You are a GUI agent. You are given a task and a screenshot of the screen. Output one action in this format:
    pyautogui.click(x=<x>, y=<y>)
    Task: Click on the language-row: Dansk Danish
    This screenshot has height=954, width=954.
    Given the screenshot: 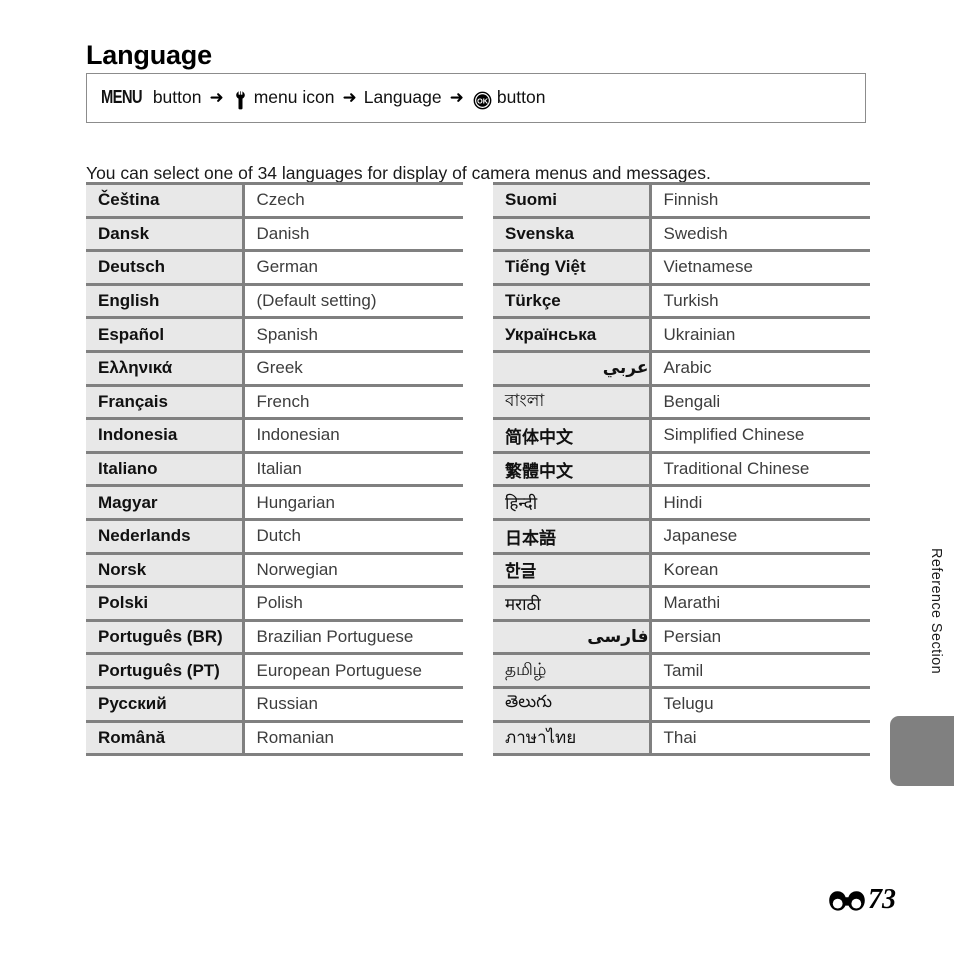 What is the action you would take?
    pyautogui.click(x=274, y=233)
    